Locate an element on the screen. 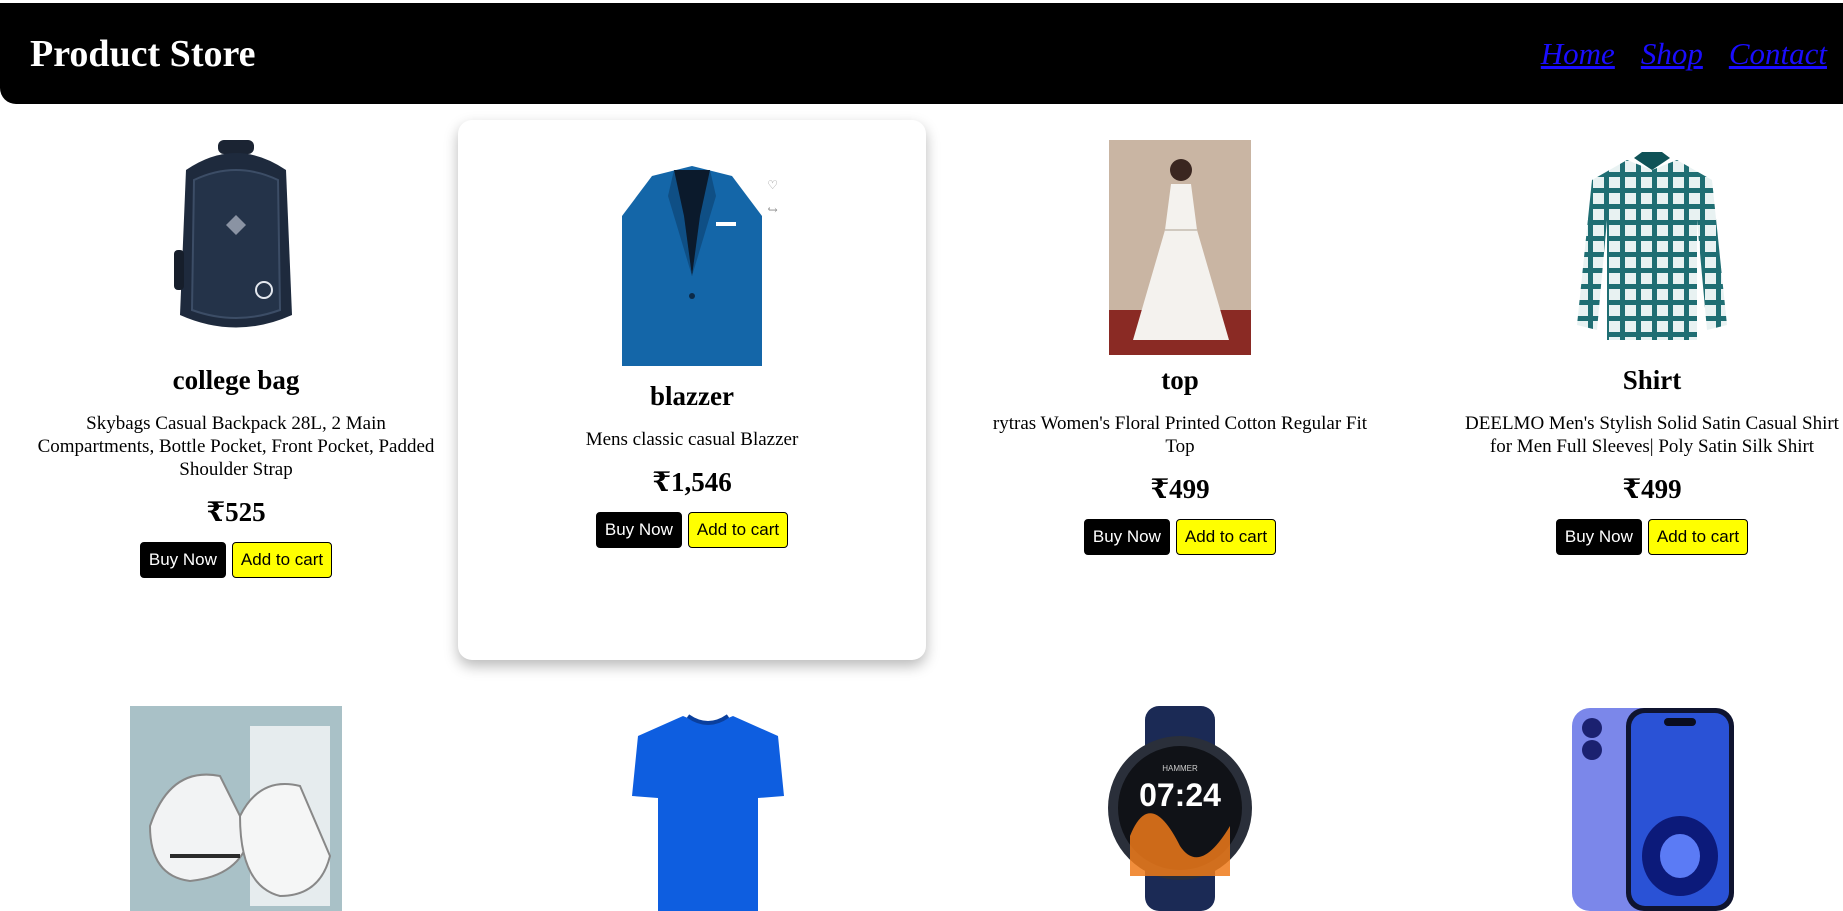 The image size is (1843, 911). top-header: Product Store Home Shop Contact is located at coordinates (921, 53).